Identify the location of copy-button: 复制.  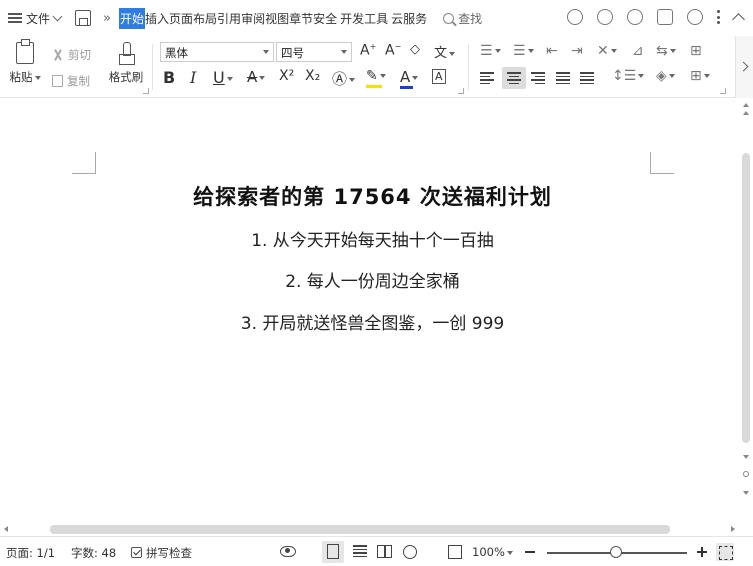
(71, 81).